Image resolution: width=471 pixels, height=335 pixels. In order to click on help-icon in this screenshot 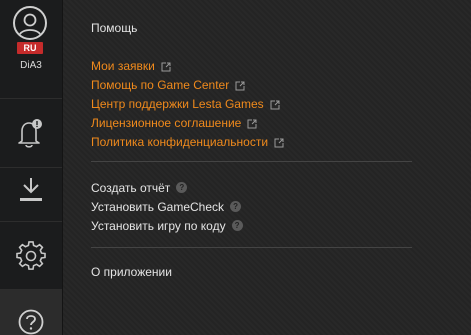, I will do `click(31, 321)`.